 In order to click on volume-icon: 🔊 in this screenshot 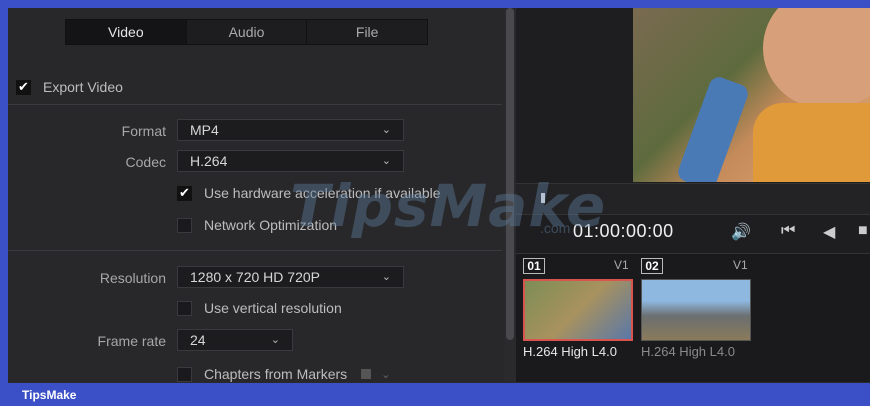, I will do `click(741, 232)`.